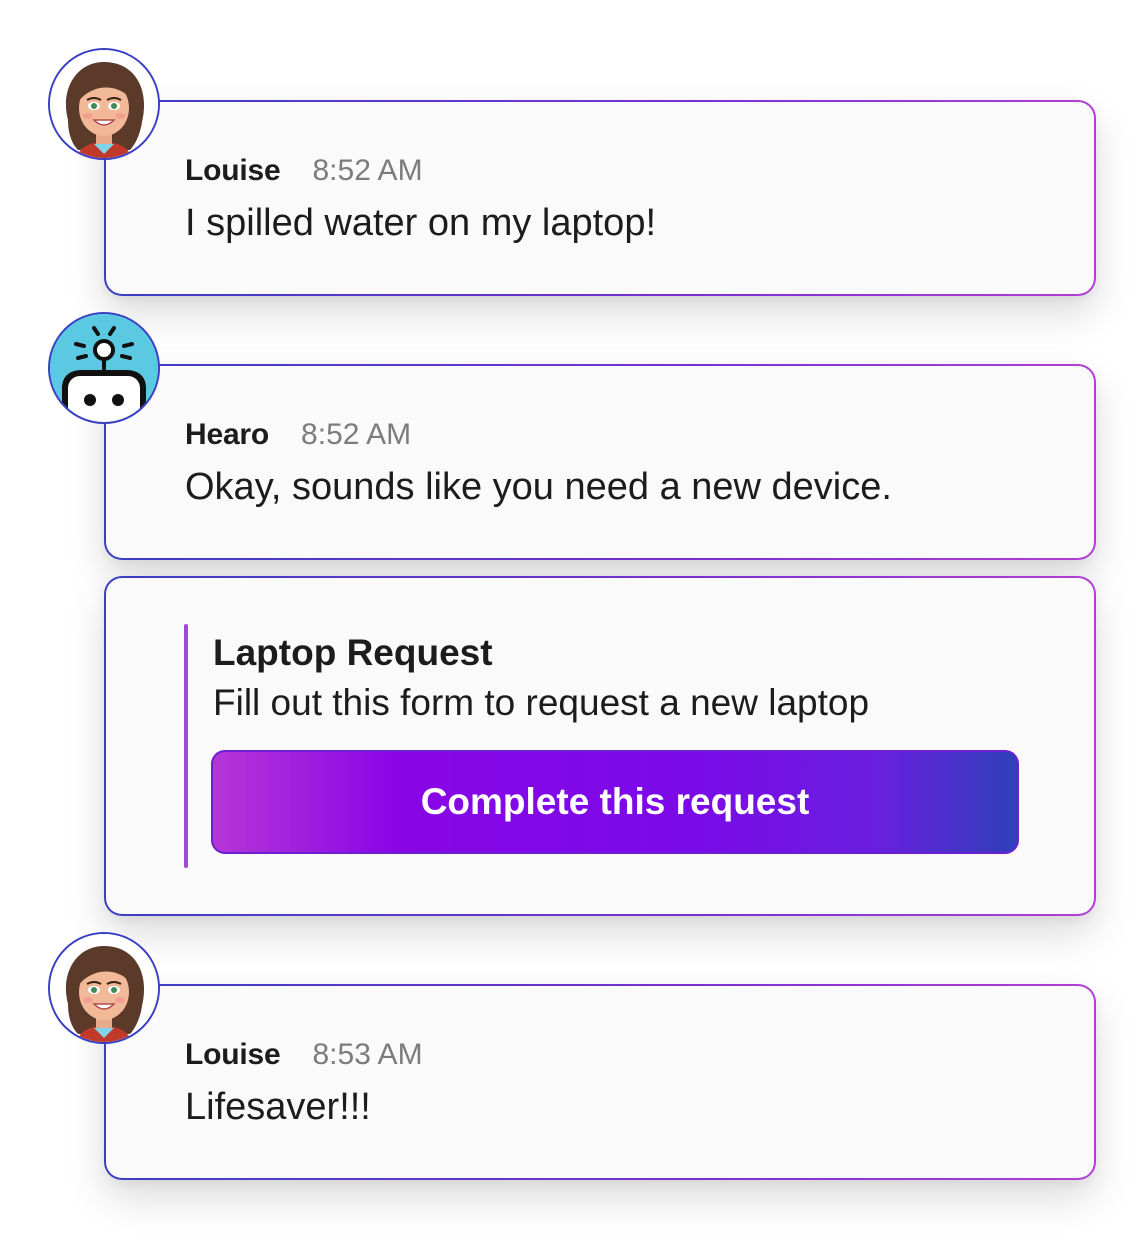 The image size is (1144, 1260). I want to click on message-text: Lifesaver!!!, so click(278, 1107).